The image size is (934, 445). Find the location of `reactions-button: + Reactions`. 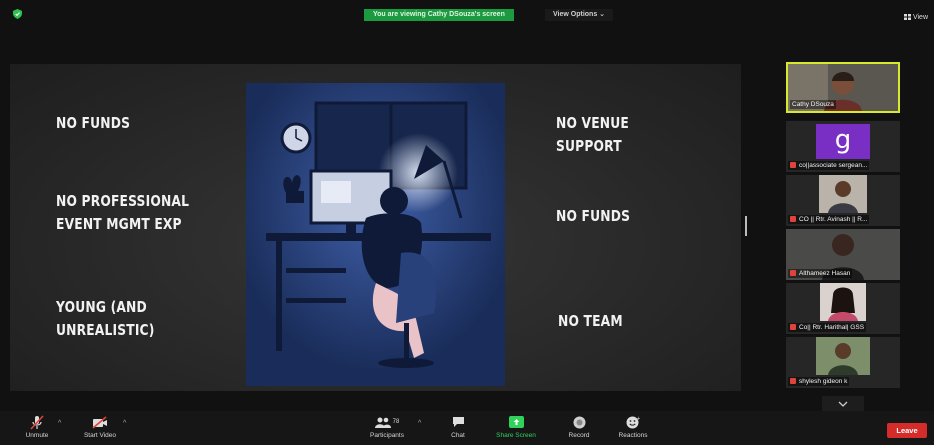

reactions-button: + Reactions is located at coordinates (633, 427).